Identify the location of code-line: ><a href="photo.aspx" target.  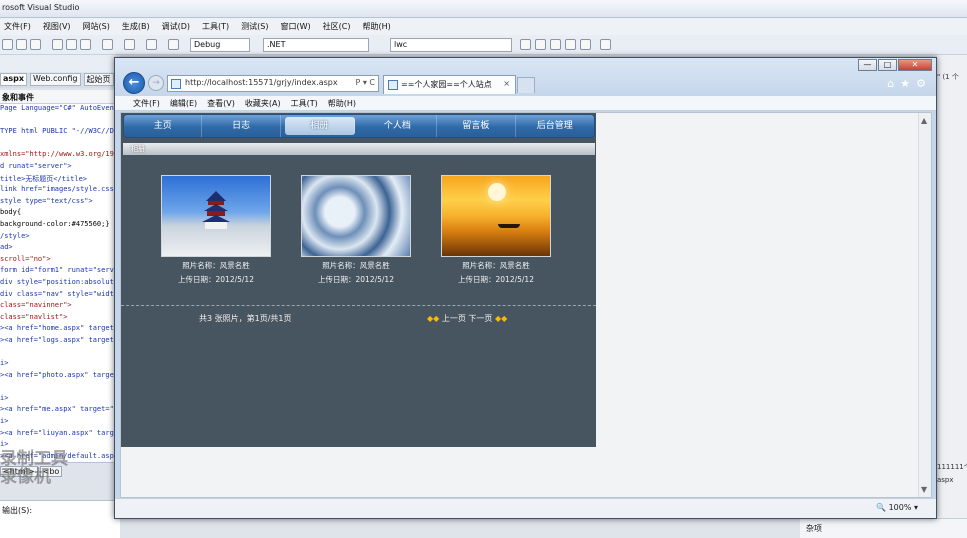
(59, 374).